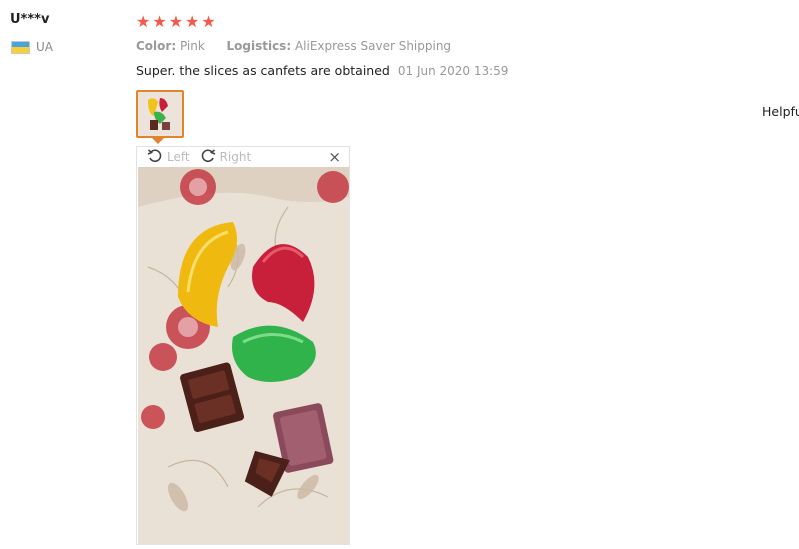  Describe the element at coordinates (178, 157) in the screenshot. I see `rotate-left-label: Left` at that location.